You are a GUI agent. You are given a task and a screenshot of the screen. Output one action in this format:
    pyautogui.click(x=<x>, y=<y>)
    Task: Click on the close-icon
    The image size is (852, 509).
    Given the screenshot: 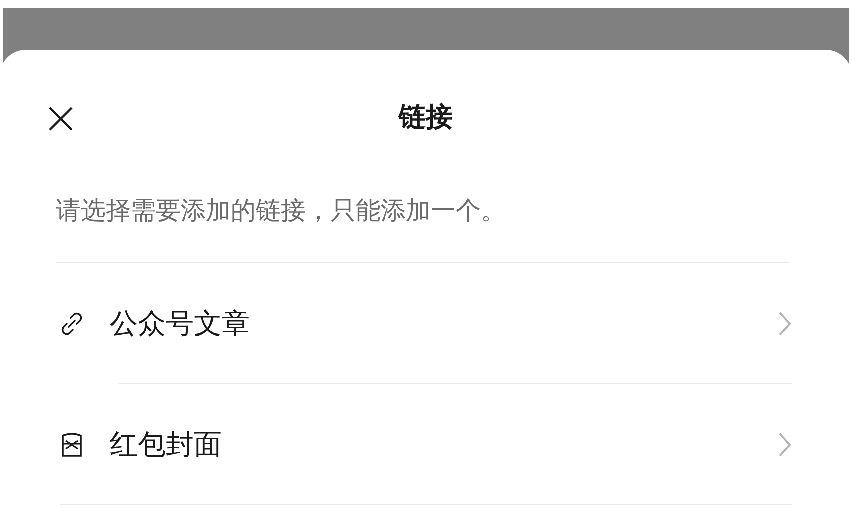 What is the action you would take?
    pyautogui.click(x=61, y=119)
    